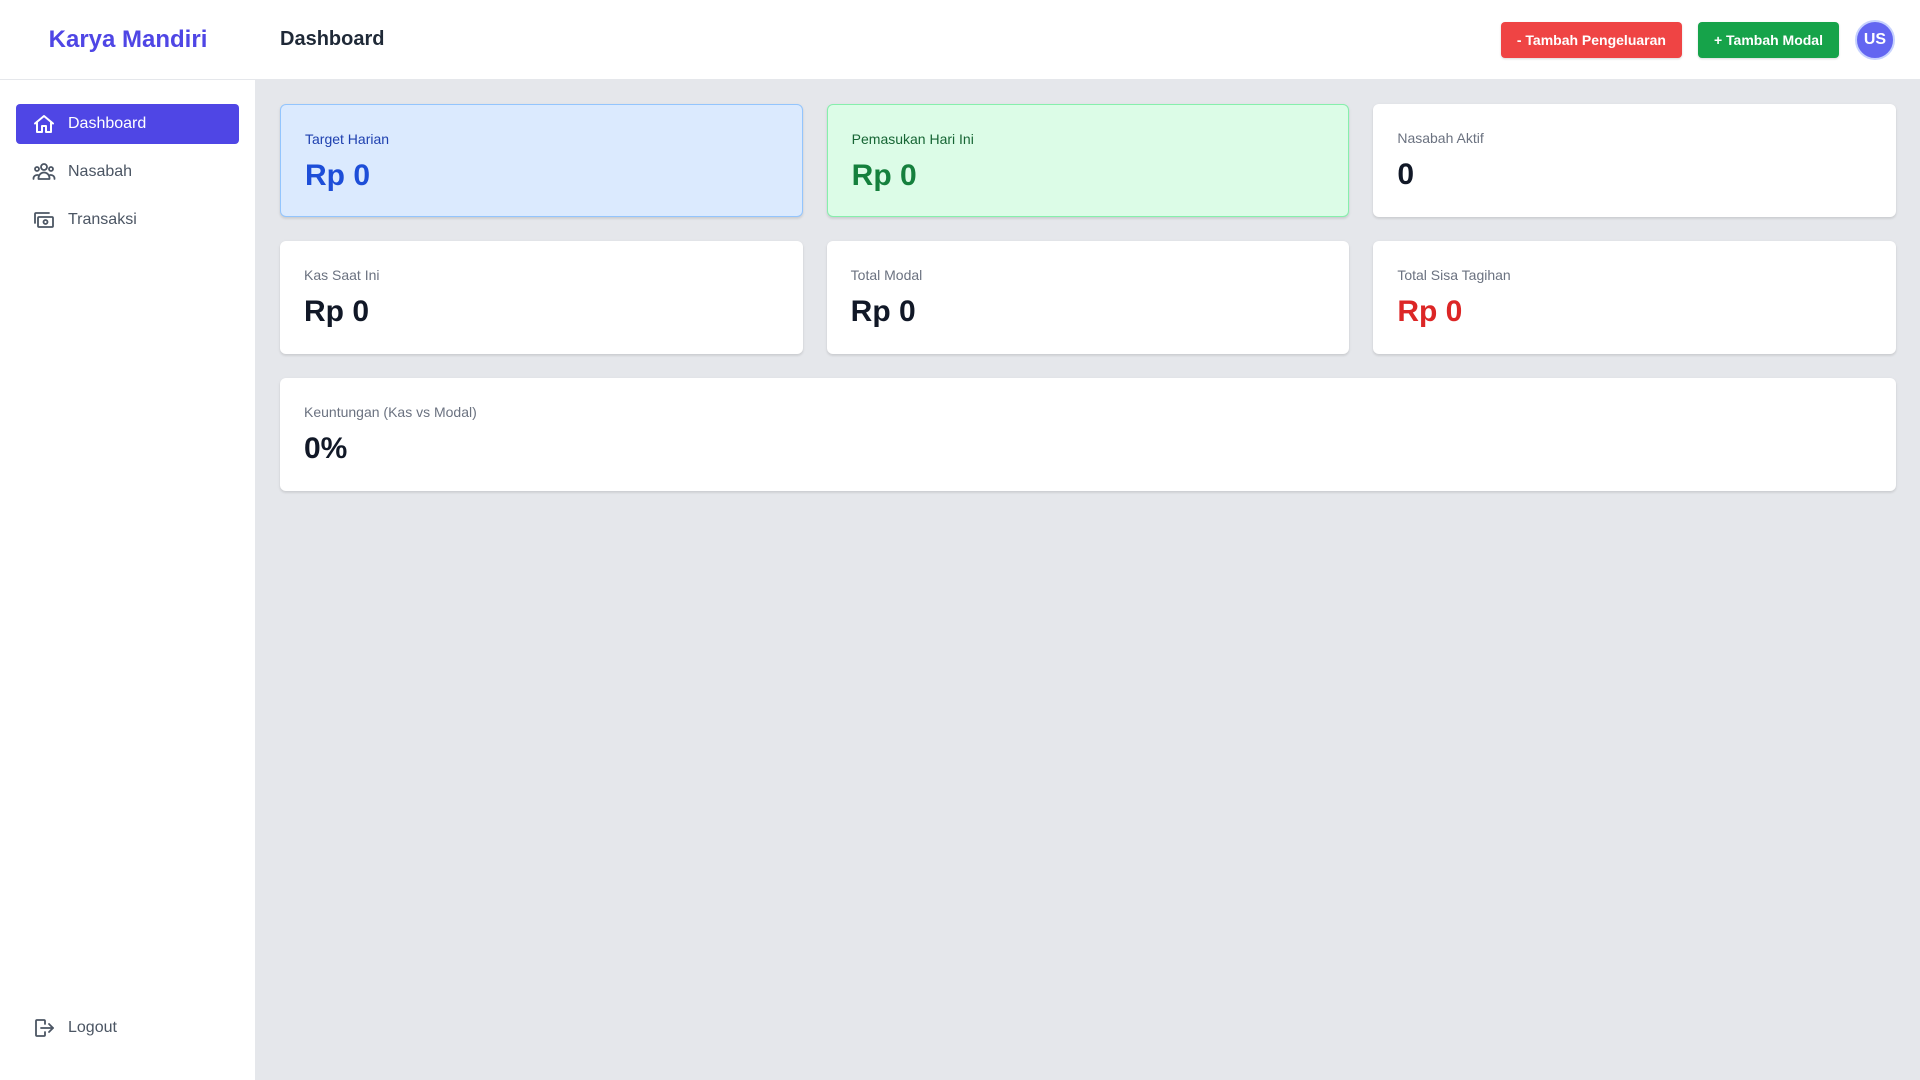  What do you see at coordinates (1768, 39) in the screenshot?
I see `add-capital-button: + Tambah Modal` at bounding box center [1768, 39].